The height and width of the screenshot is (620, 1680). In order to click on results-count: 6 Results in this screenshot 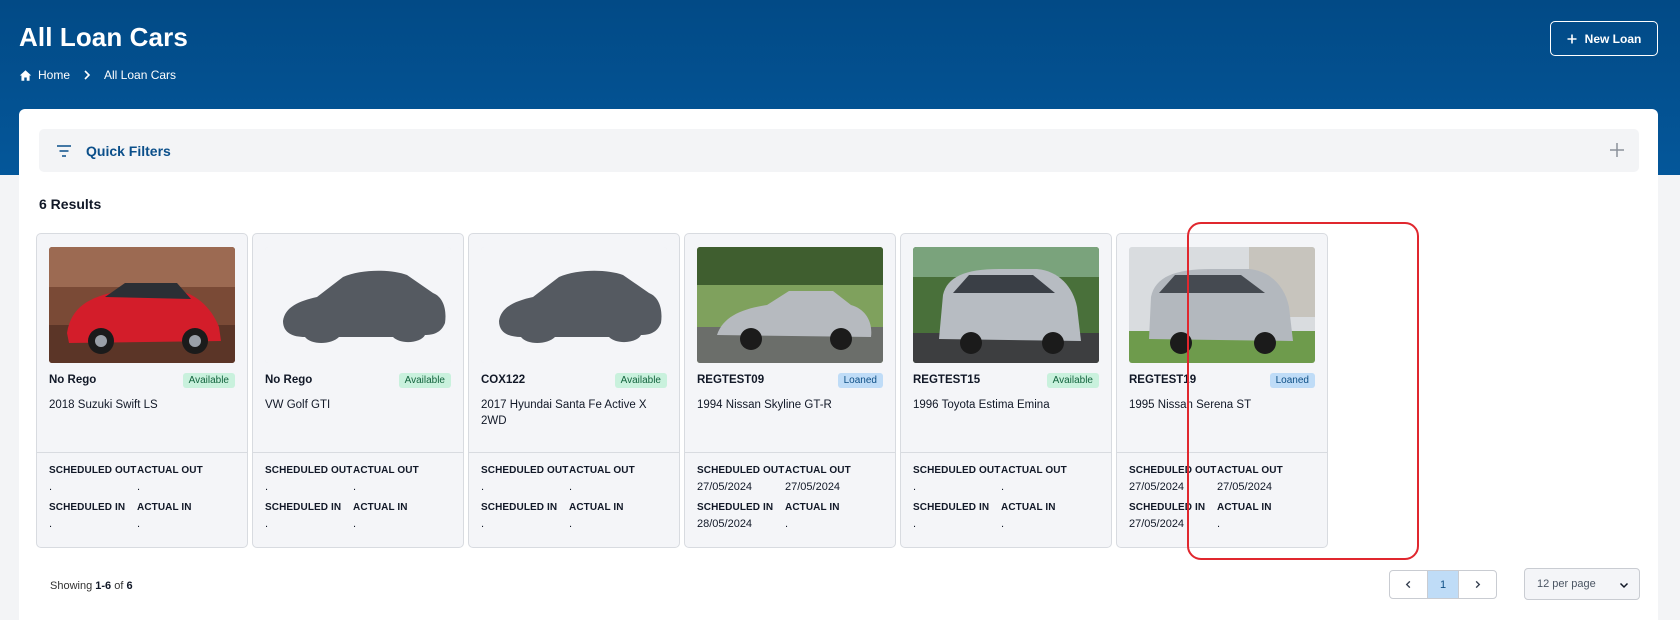, I will do `click(70, 204)`.